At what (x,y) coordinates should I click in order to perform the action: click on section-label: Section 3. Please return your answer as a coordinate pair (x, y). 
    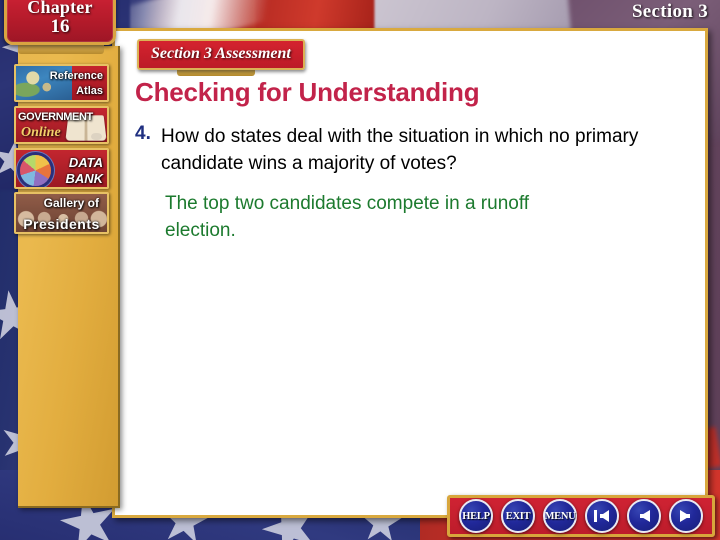
    Looking at the image, I should click on (669, 11).